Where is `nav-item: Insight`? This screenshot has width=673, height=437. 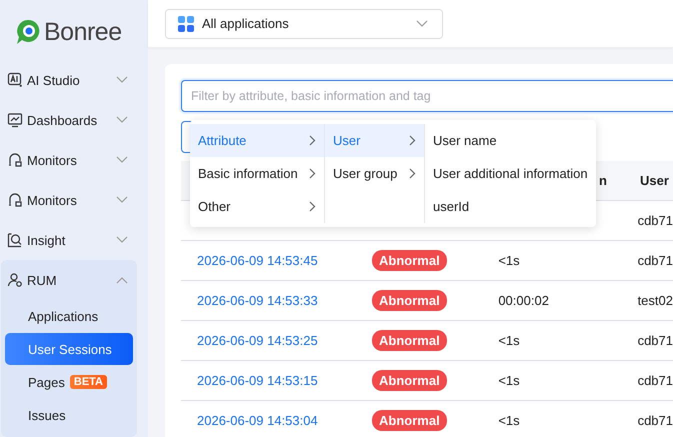 nav-item: Insight is located at coordinates (74, 240).